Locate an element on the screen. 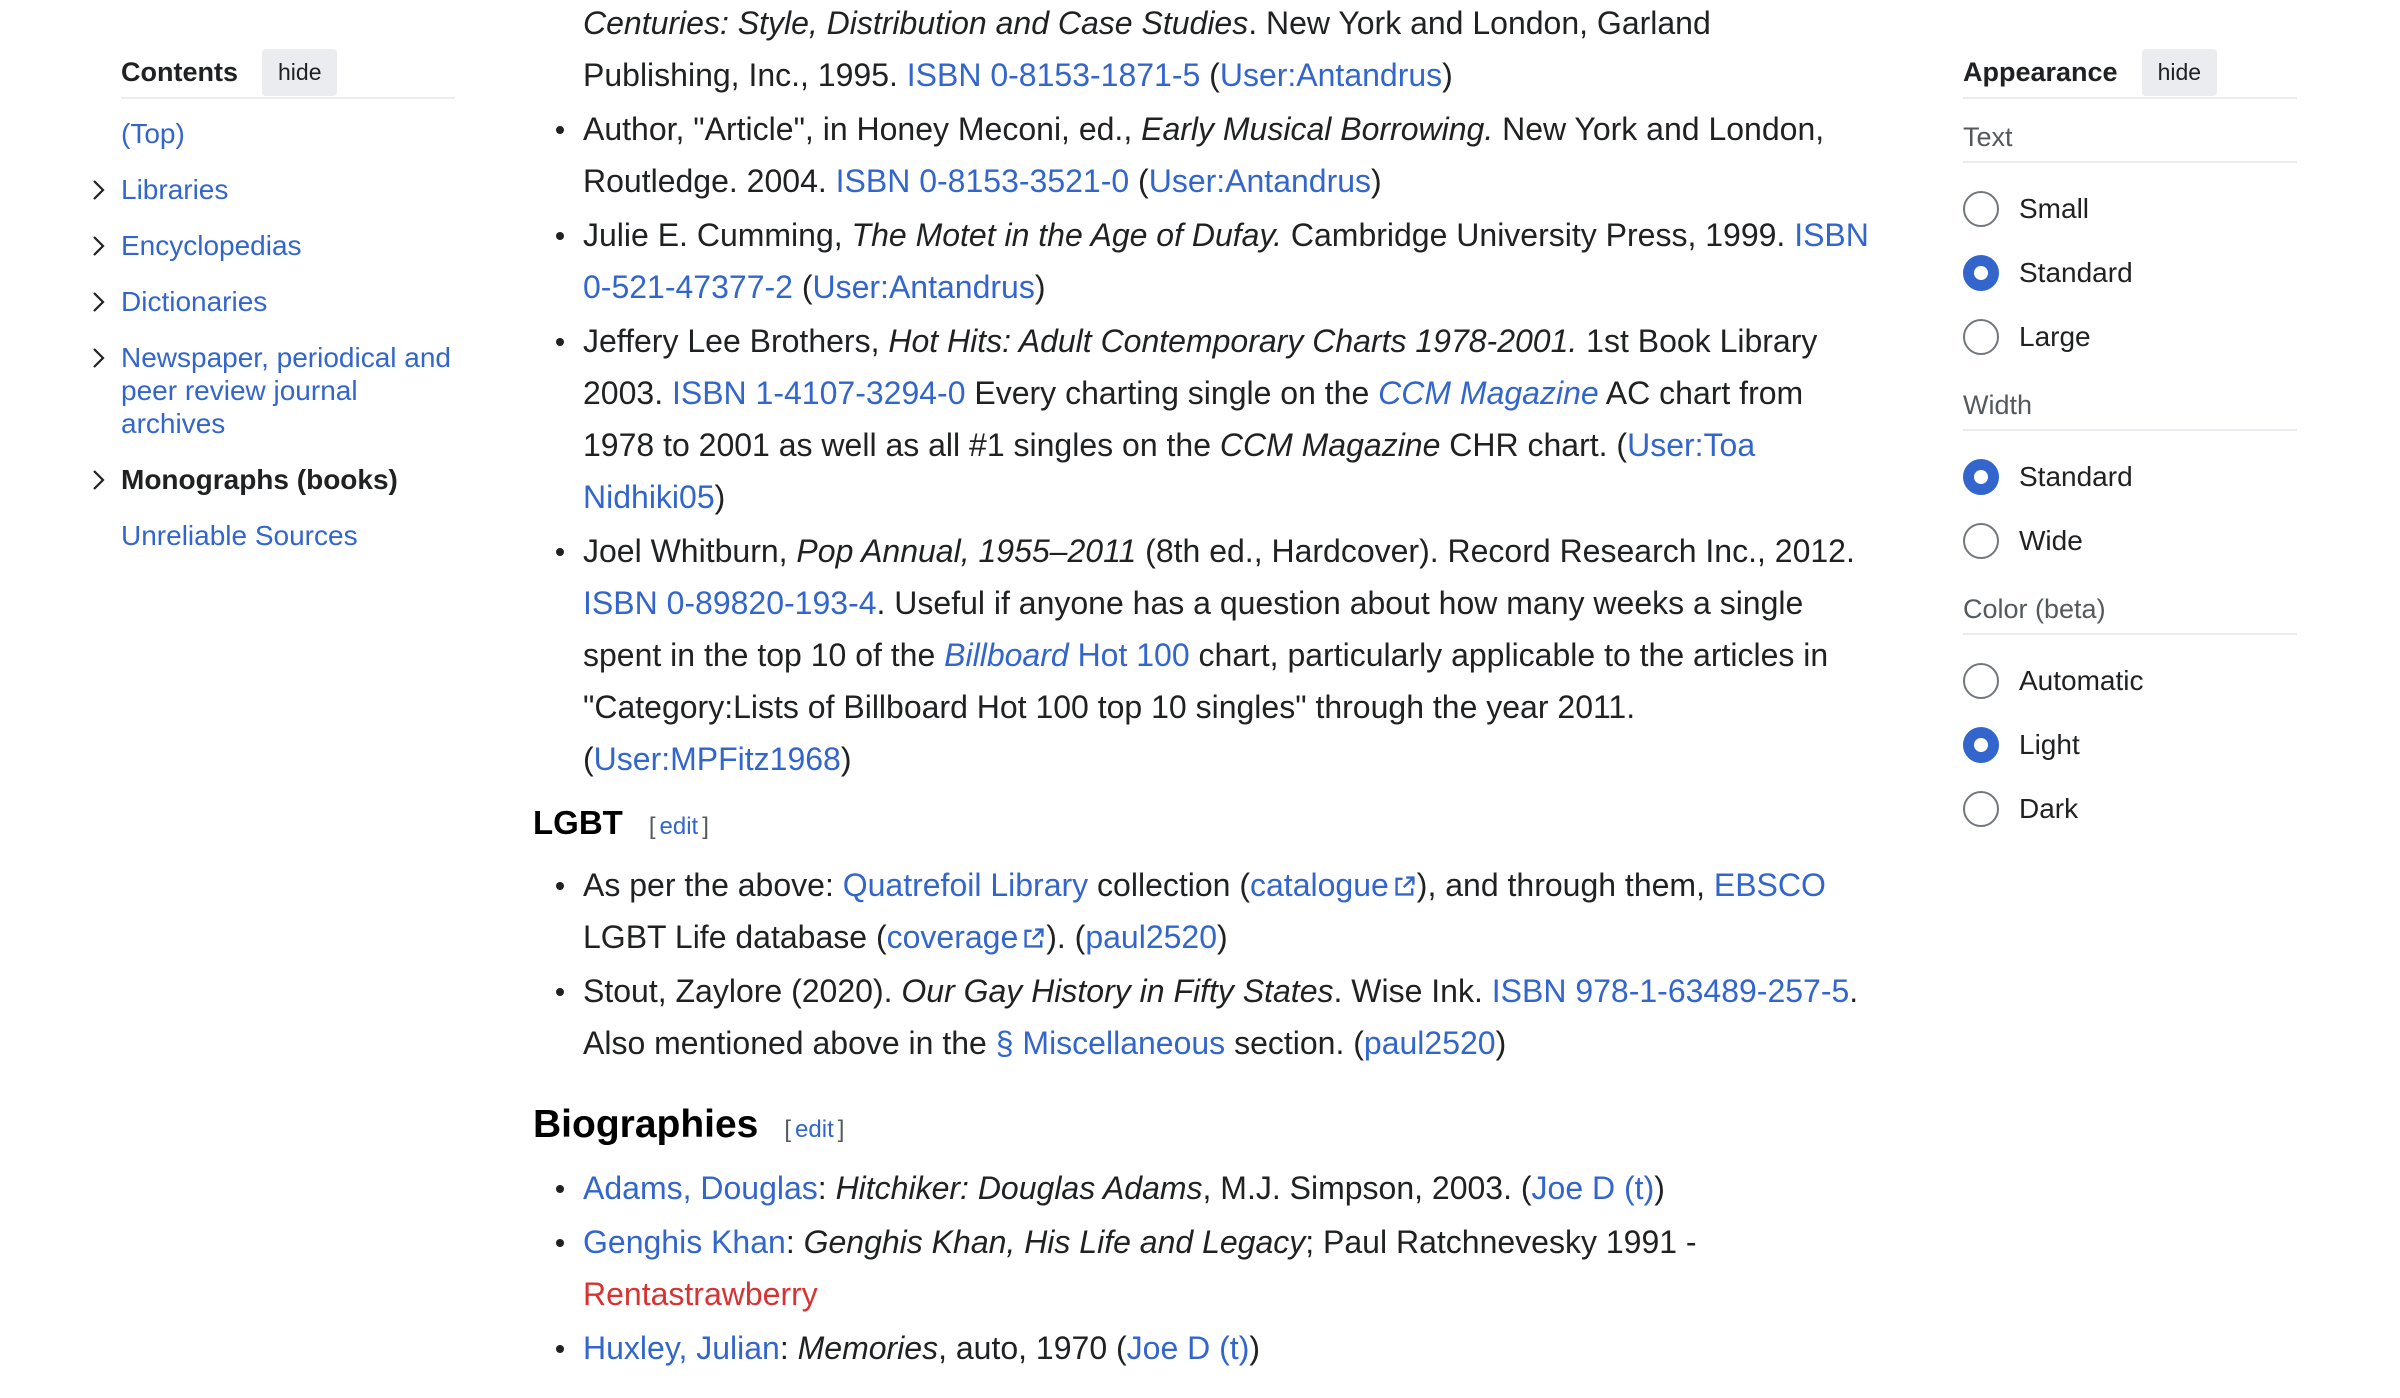  external-link-icon is located at coordinates (1034, 930).